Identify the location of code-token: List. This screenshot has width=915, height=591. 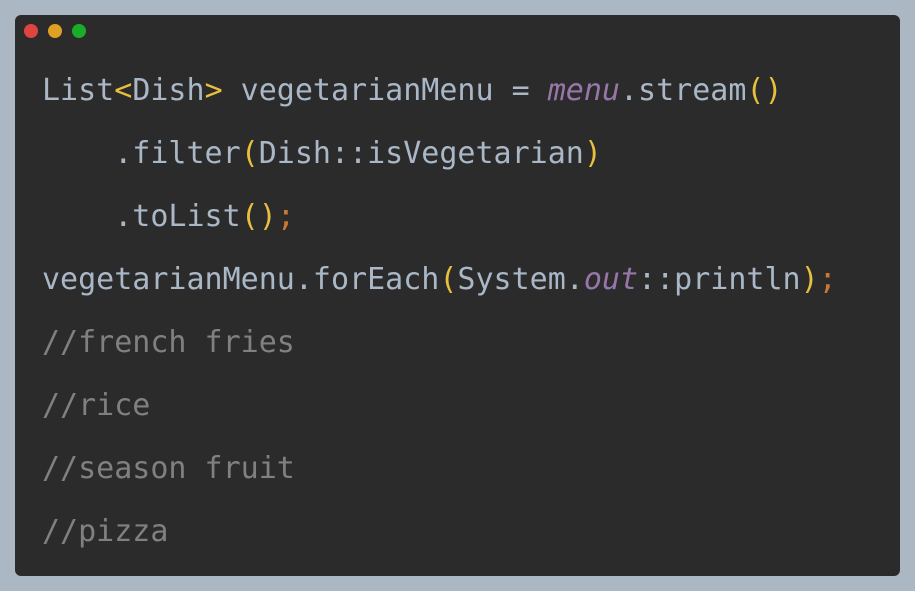
(78, 90).